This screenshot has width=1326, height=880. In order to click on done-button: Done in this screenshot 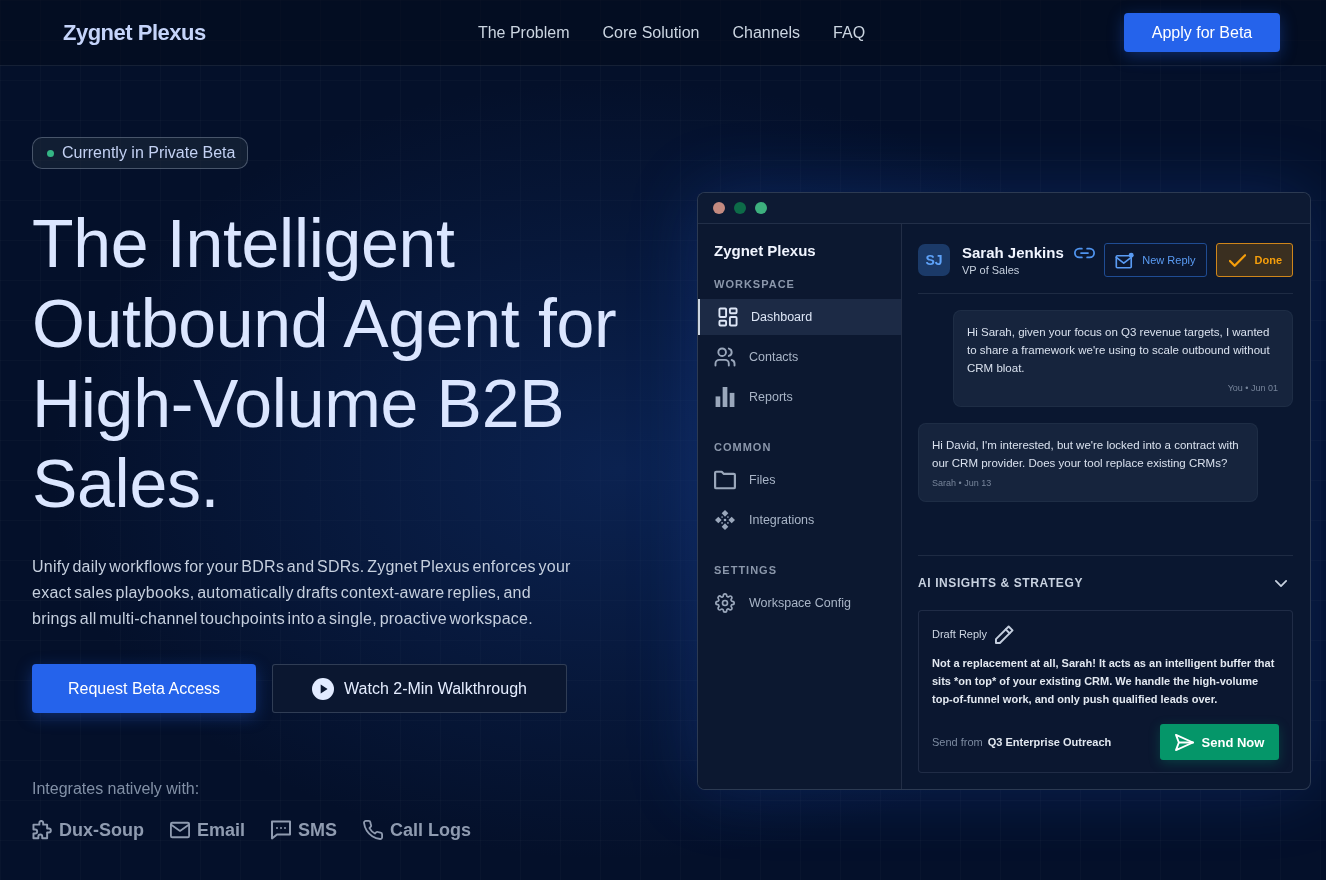, I will do `click(1254, 260)`.